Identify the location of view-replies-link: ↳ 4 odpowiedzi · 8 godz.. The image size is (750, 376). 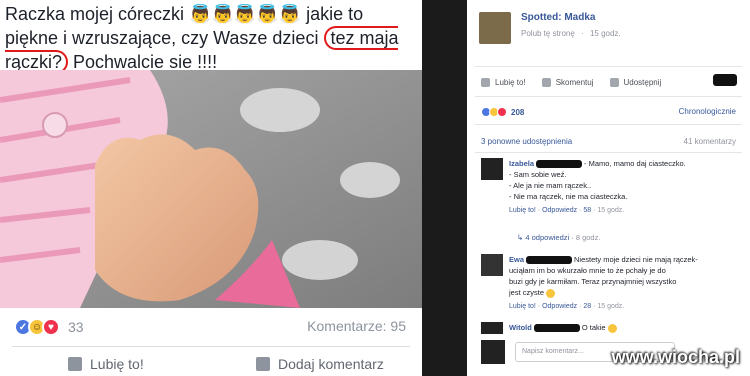
(558, 237).